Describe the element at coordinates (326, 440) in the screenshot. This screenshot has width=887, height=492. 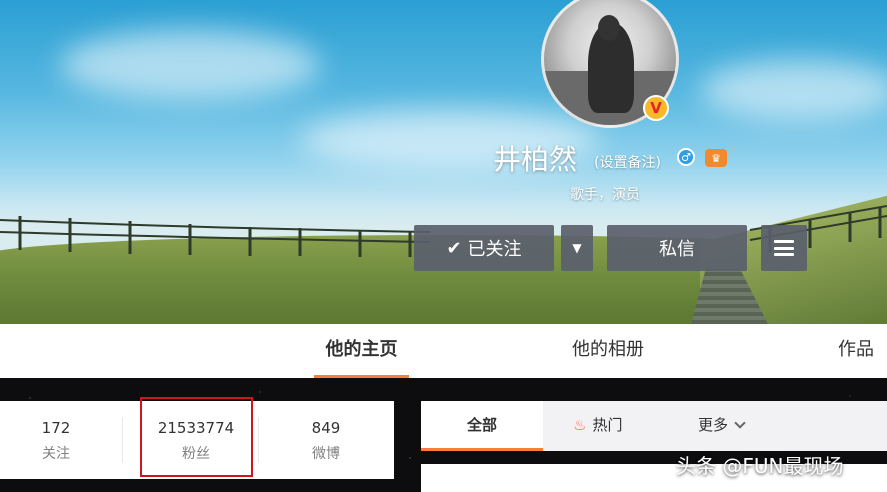
I see `stat-weibo: 849 微博` at that location.